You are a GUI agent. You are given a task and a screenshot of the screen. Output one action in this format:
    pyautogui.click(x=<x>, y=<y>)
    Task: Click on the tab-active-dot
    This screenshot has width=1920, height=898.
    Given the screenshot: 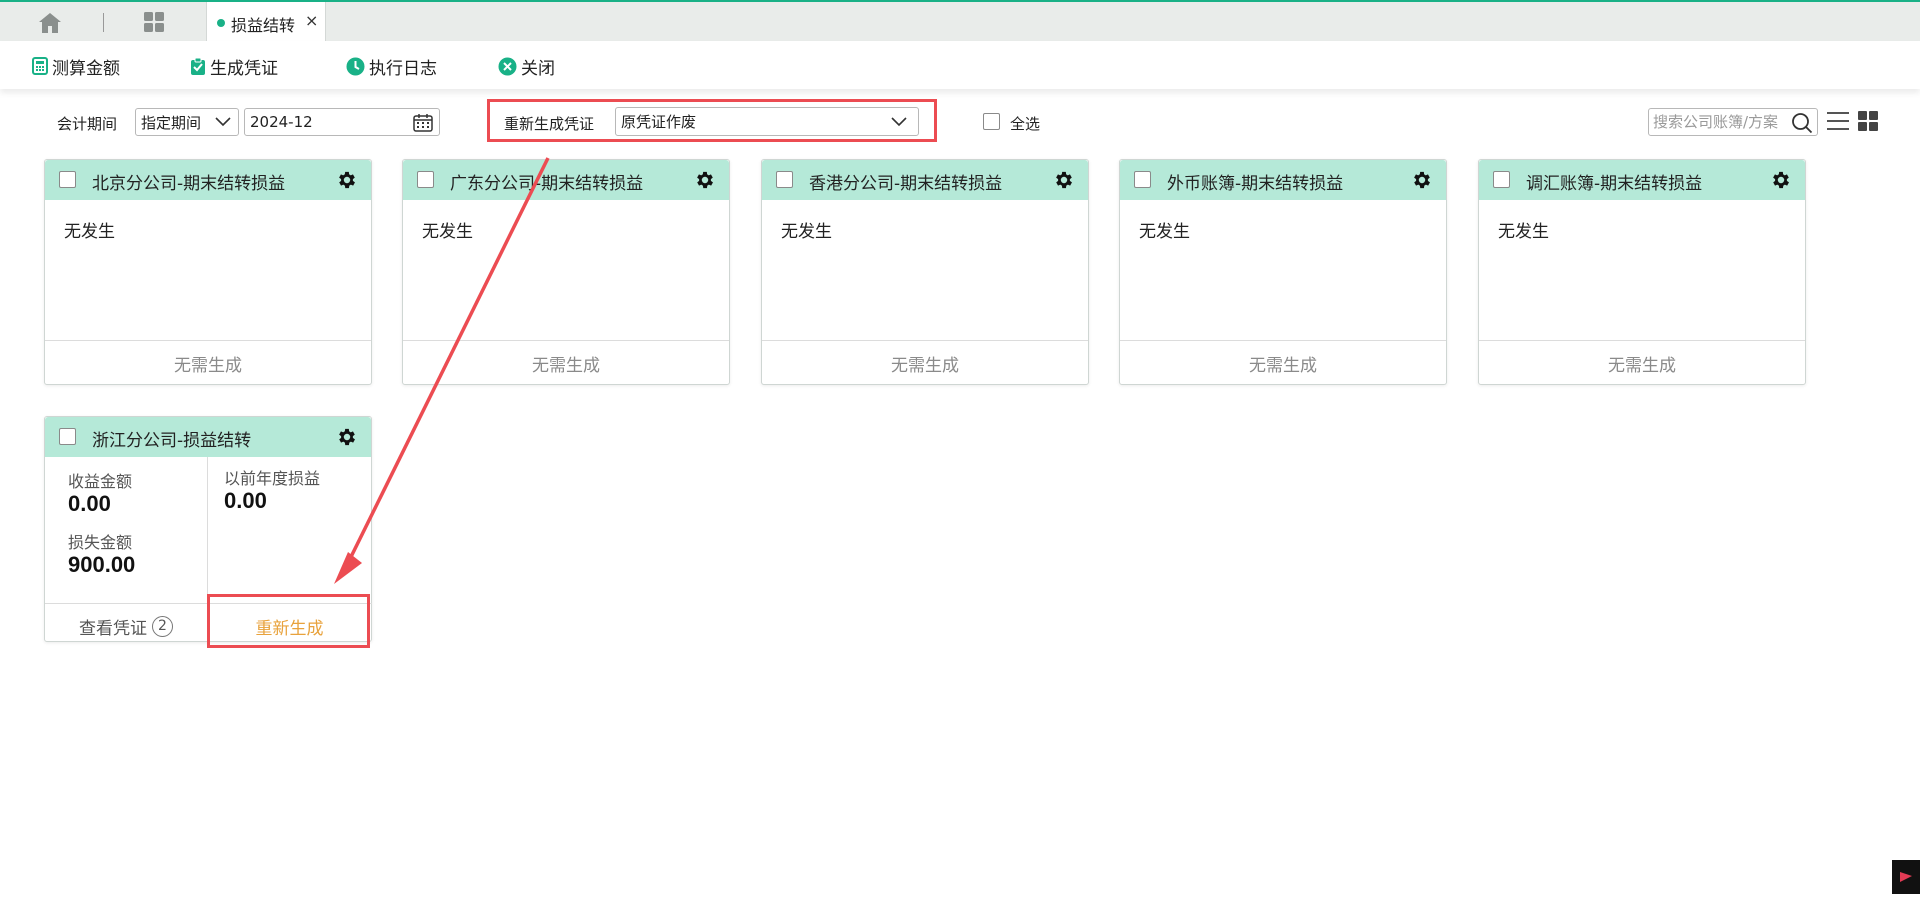 What is the action you would take?
    pyautogui.click(x=221, y=23)
    